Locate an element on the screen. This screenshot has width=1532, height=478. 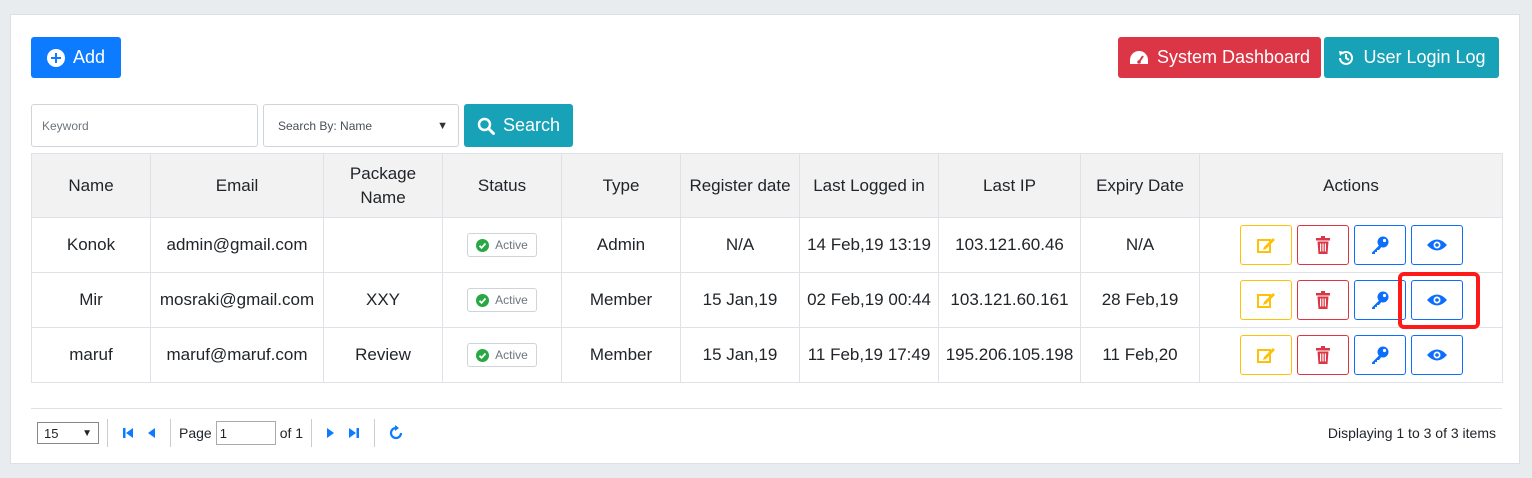
header-register-date: Register date is located at coordinates (740, 185).